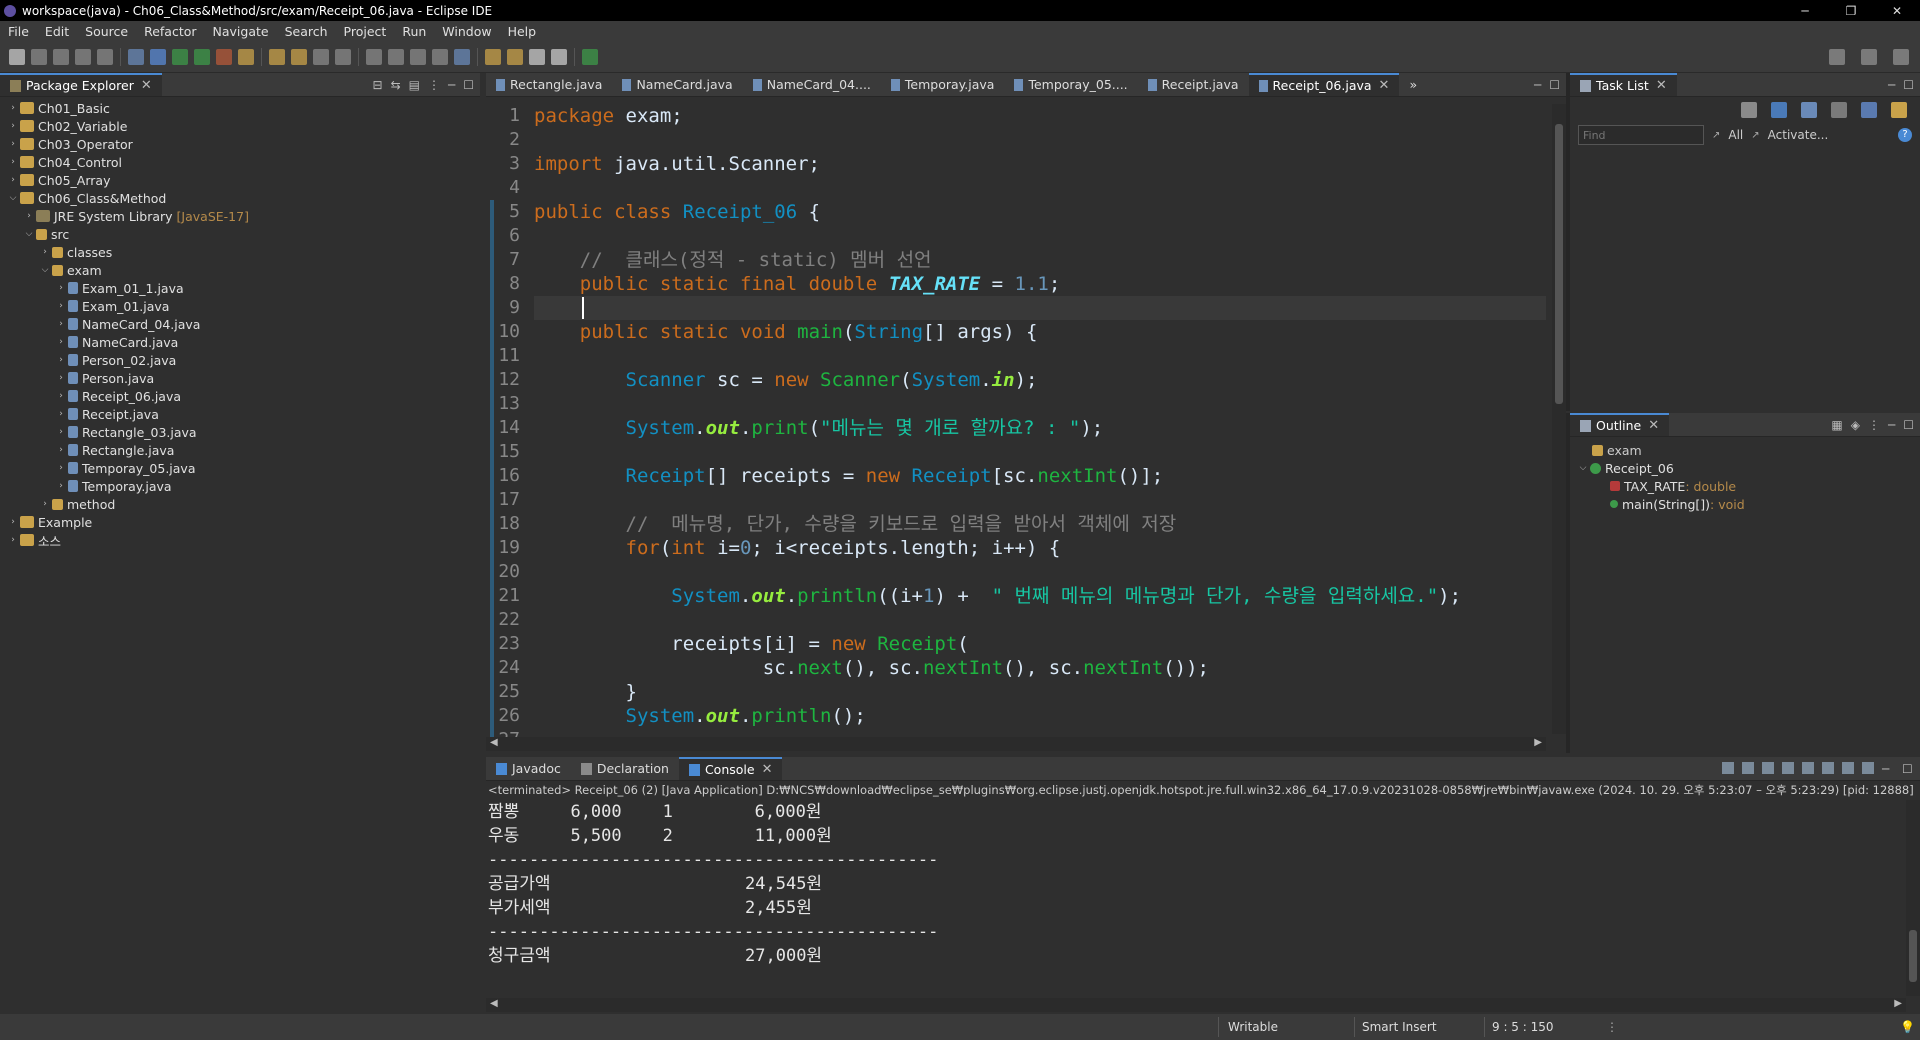 Image resolution: width=1920 pixels, height=1040 pixels. Describe the element at coordinates (240, 450) in the screenshot. I see `tree-item: › Rectangle.java` at that location.